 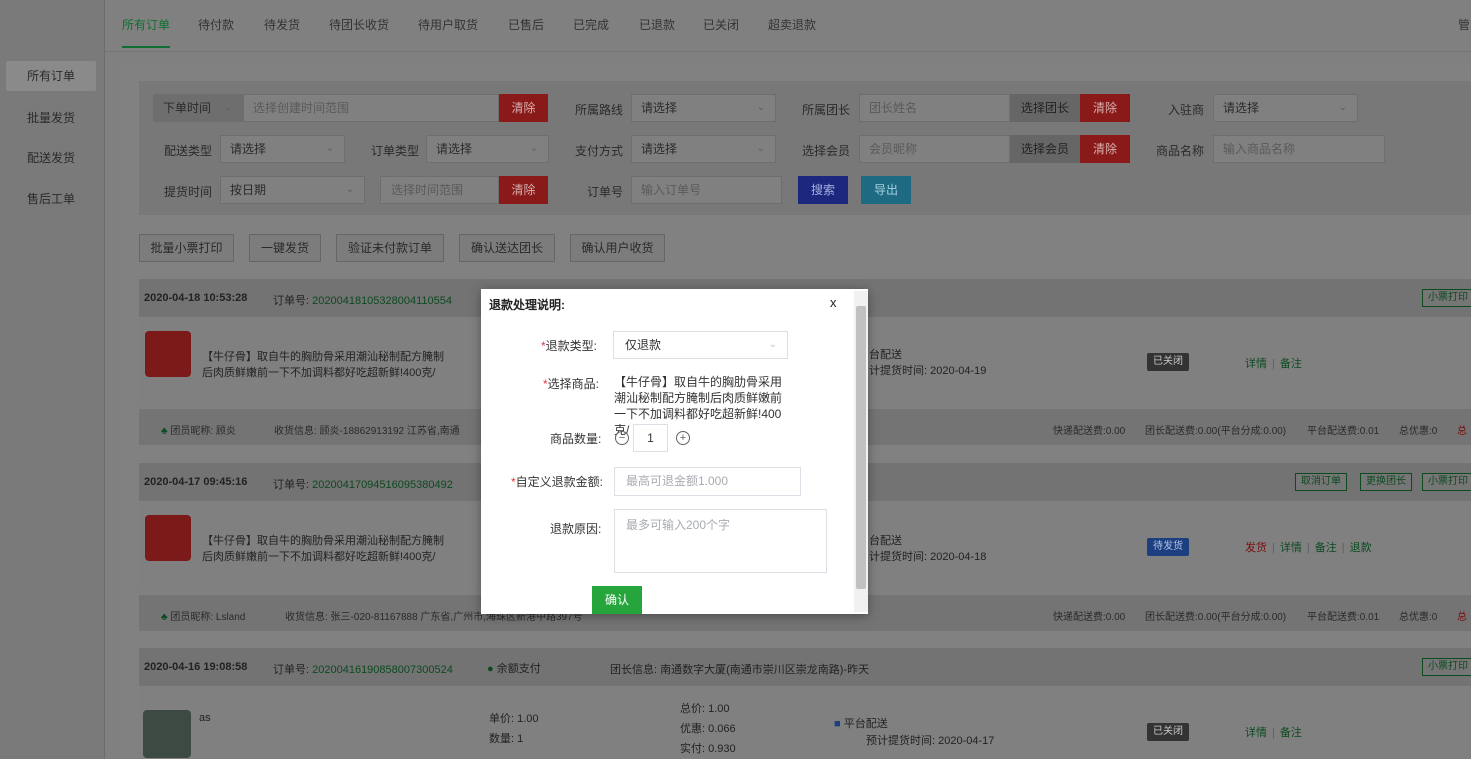 What do you see at coordinates (706, 190) in the screenshot?
I see `order-no-input: 输入订单号` at bounding box center [706, 190].